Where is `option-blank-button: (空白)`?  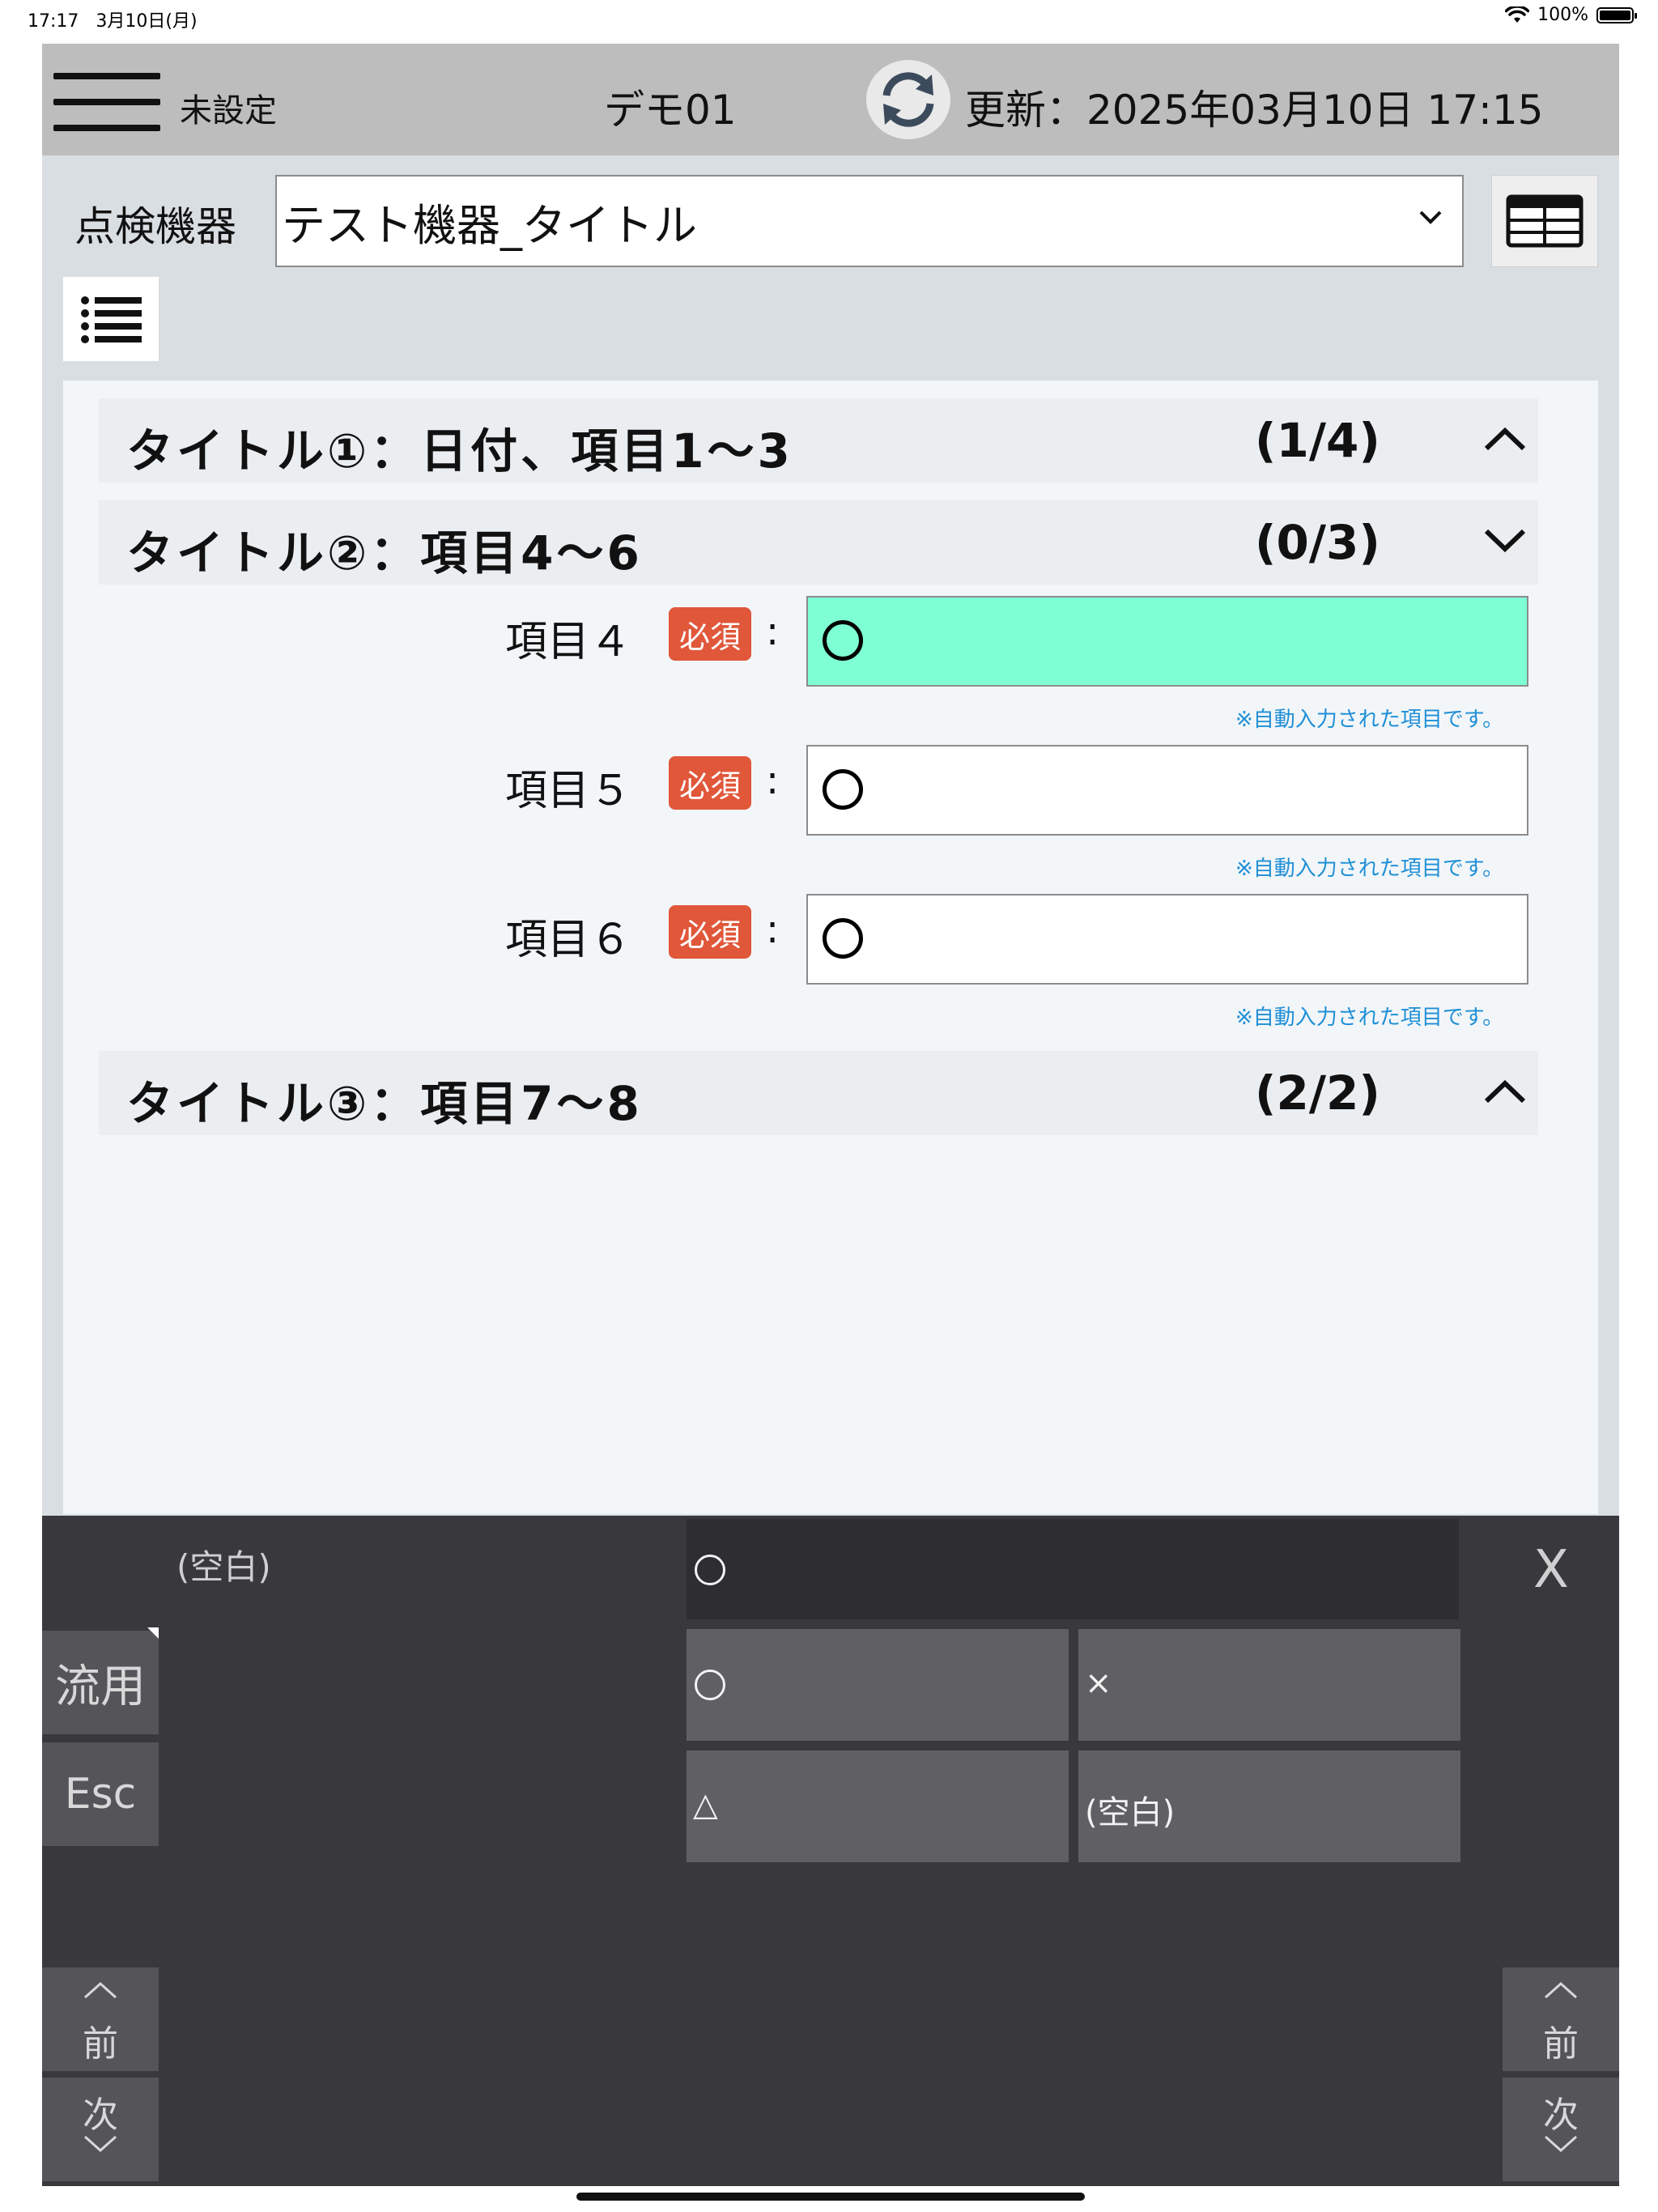
option-blank-button: (空白) is located at coordinates (1269, 1806).